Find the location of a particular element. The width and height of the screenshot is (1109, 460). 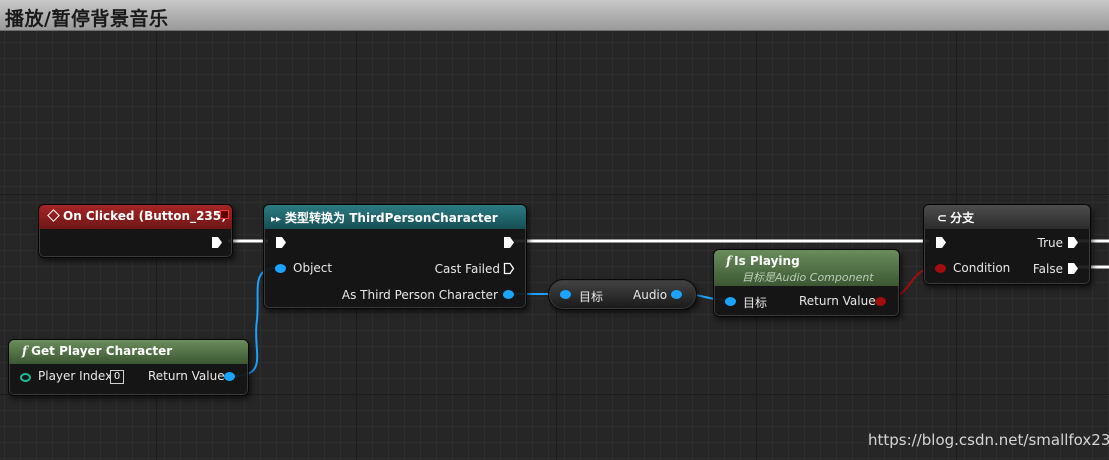

is-playing-target-label: 目标 is located at coordinates (755, 303).